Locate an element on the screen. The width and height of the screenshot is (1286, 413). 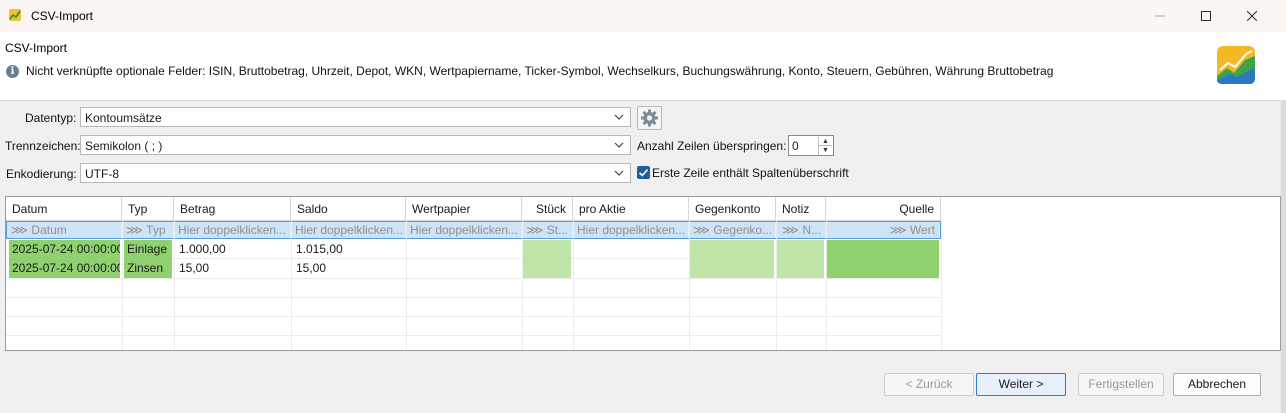
spin-up-button: ▲ is located at coordinates (825, 141).